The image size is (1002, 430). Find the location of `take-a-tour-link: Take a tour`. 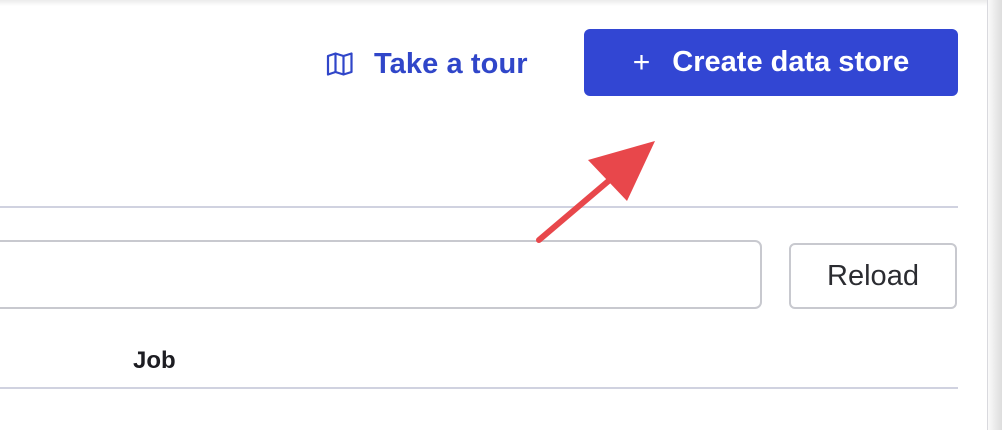

take-a-tour-link: Take a tour is located at coordinates (427, 64).